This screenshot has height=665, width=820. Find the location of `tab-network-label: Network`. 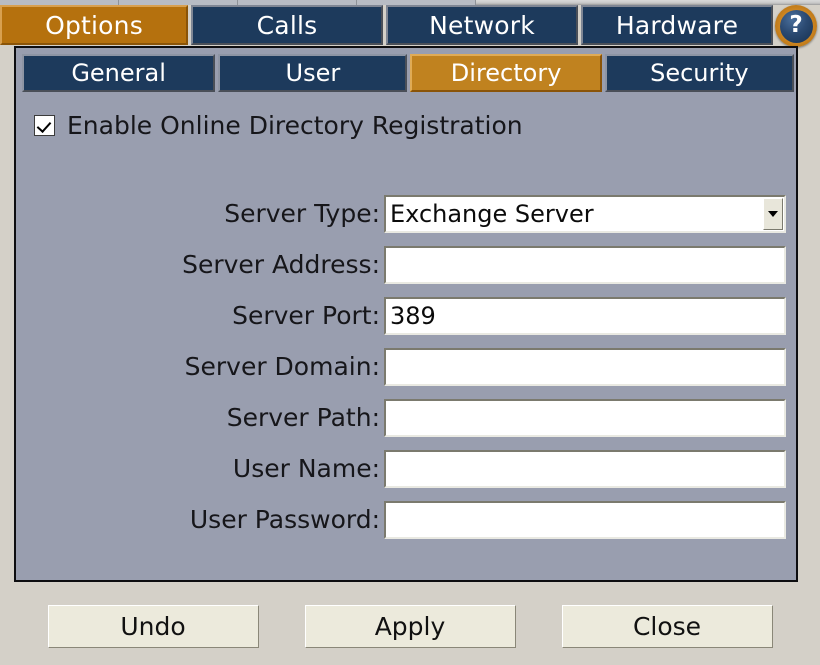

tab-network-label: Network is located at coordinates (482, 25).